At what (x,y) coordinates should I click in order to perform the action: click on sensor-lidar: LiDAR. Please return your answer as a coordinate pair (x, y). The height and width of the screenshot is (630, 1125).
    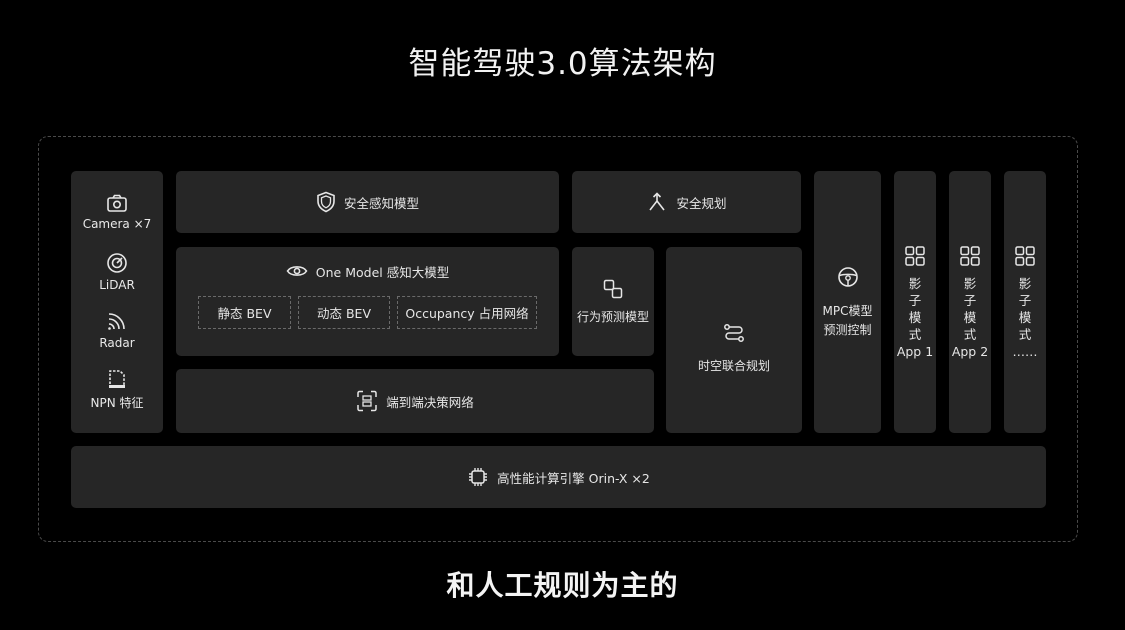
    Looking at the image, I should click on (117, 272).